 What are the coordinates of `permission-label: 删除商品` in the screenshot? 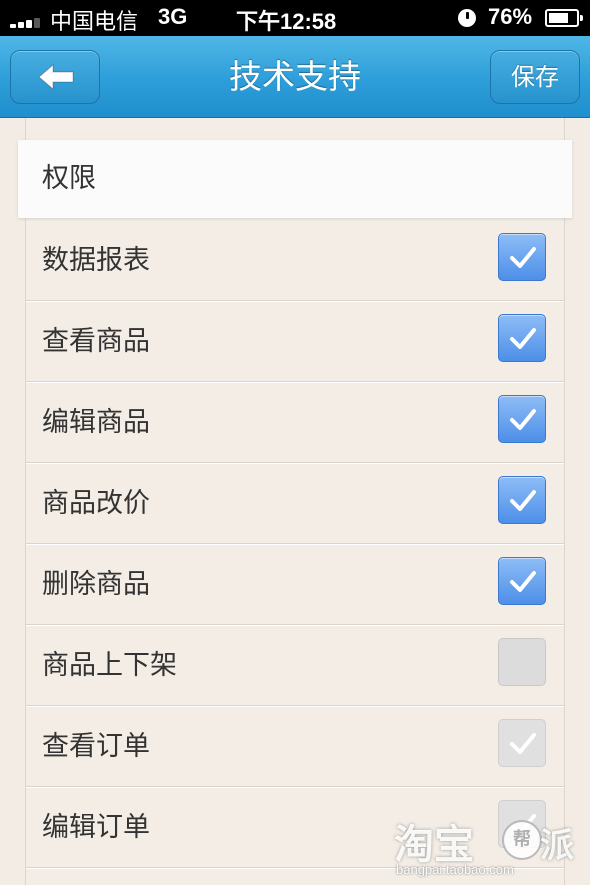 It's located at (96, 584).